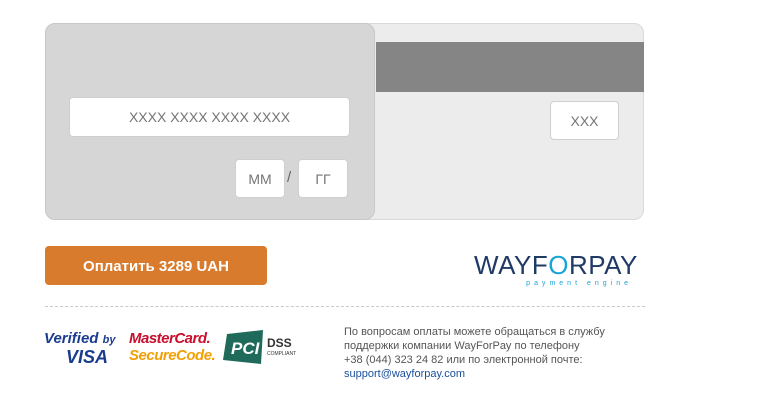  I want to click on logo-lock-o: O, so click(558, 265).